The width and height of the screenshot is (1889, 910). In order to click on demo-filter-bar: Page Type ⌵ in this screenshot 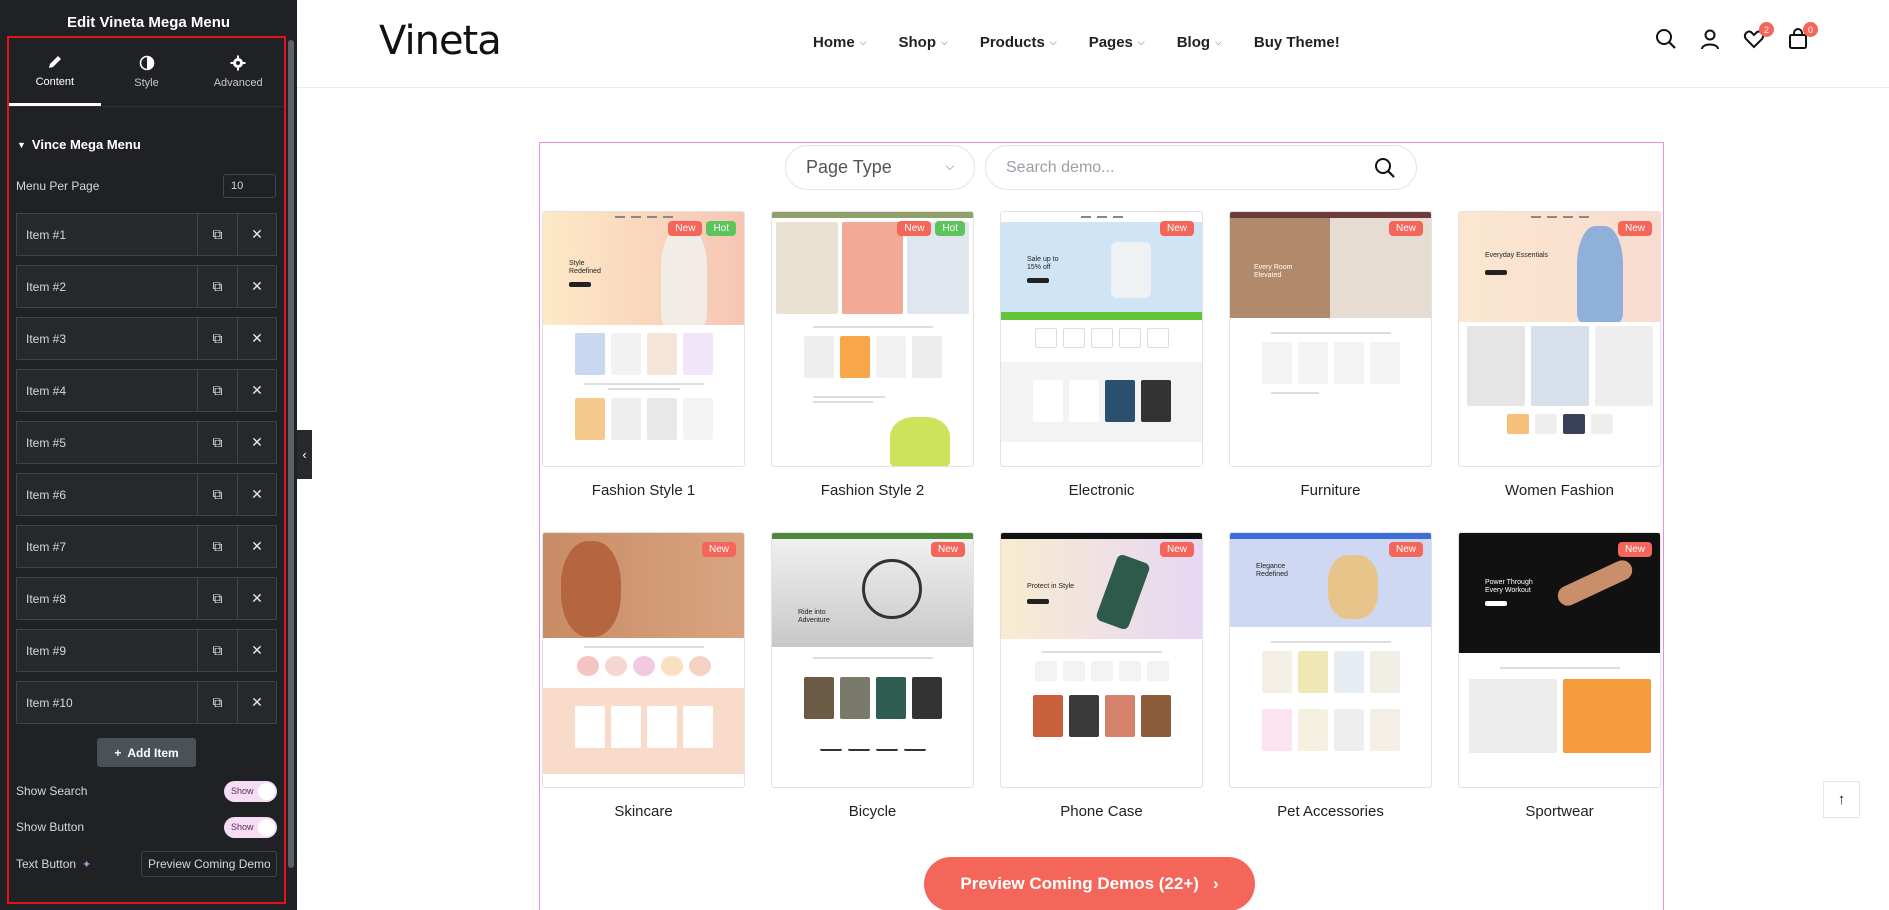, I will do `click(1101, 167)`.